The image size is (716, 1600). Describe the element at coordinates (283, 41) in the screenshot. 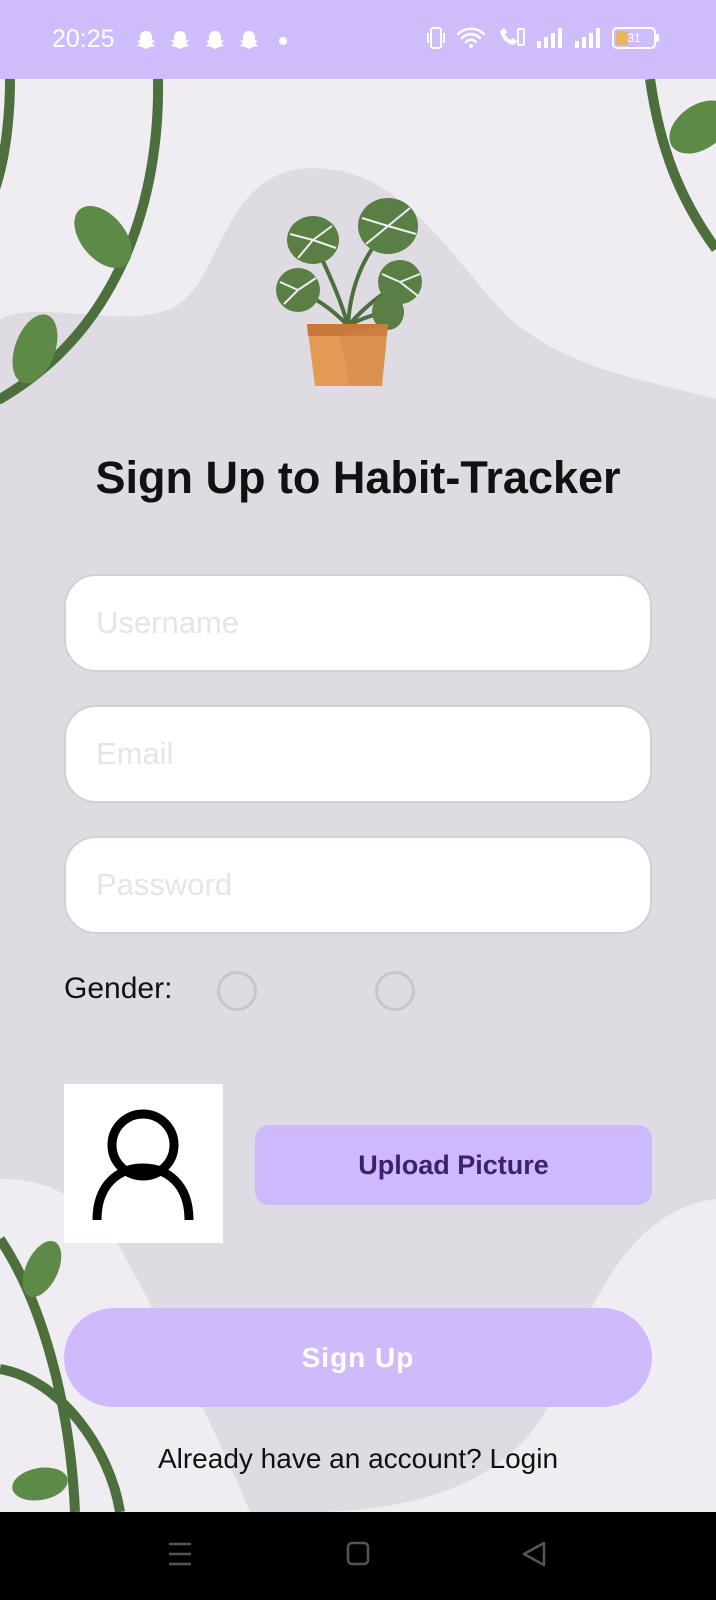

I see `dot-icon` at that location.